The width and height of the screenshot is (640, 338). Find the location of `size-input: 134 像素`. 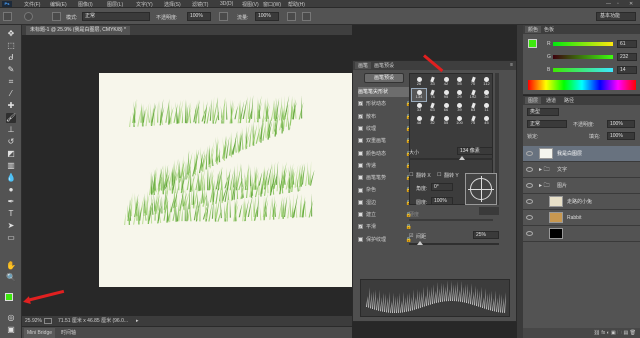

size-input: 134 像素 is located at coordinates (475, 151).